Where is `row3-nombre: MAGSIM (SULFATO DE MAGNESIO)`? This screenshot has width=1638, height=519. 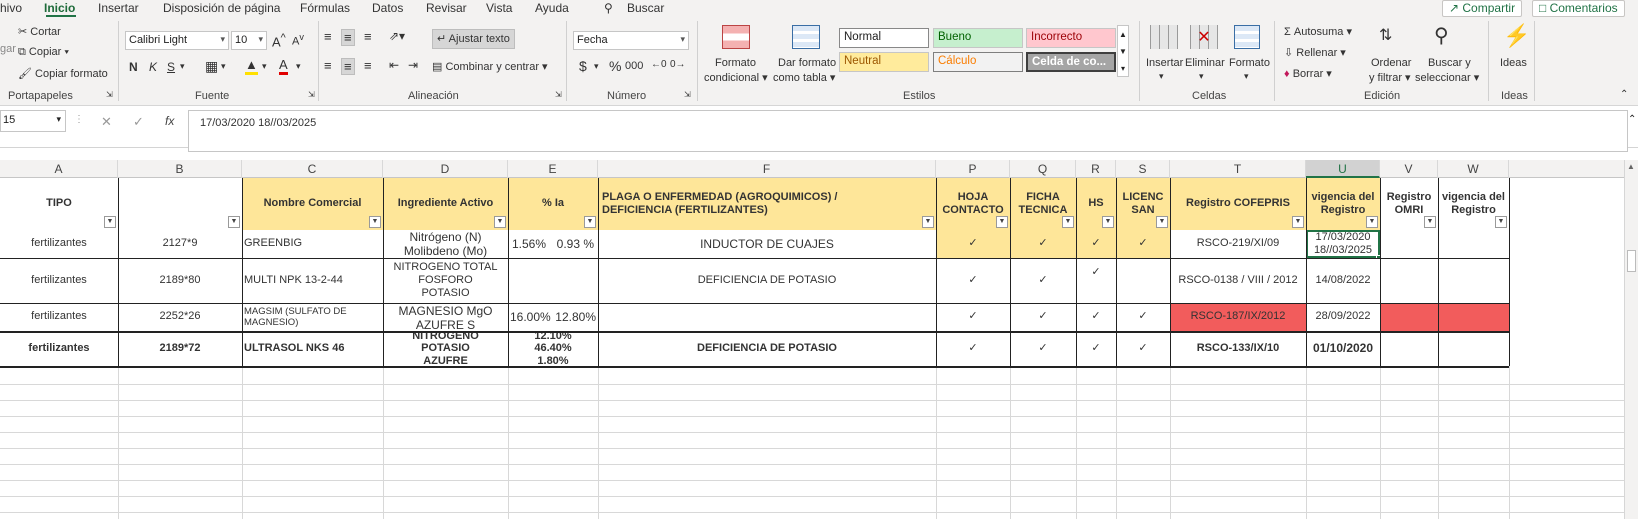 row3-nombre: MAGSIM (SULFATO DE MAGNESIO) is located at coordinates (312, 317).